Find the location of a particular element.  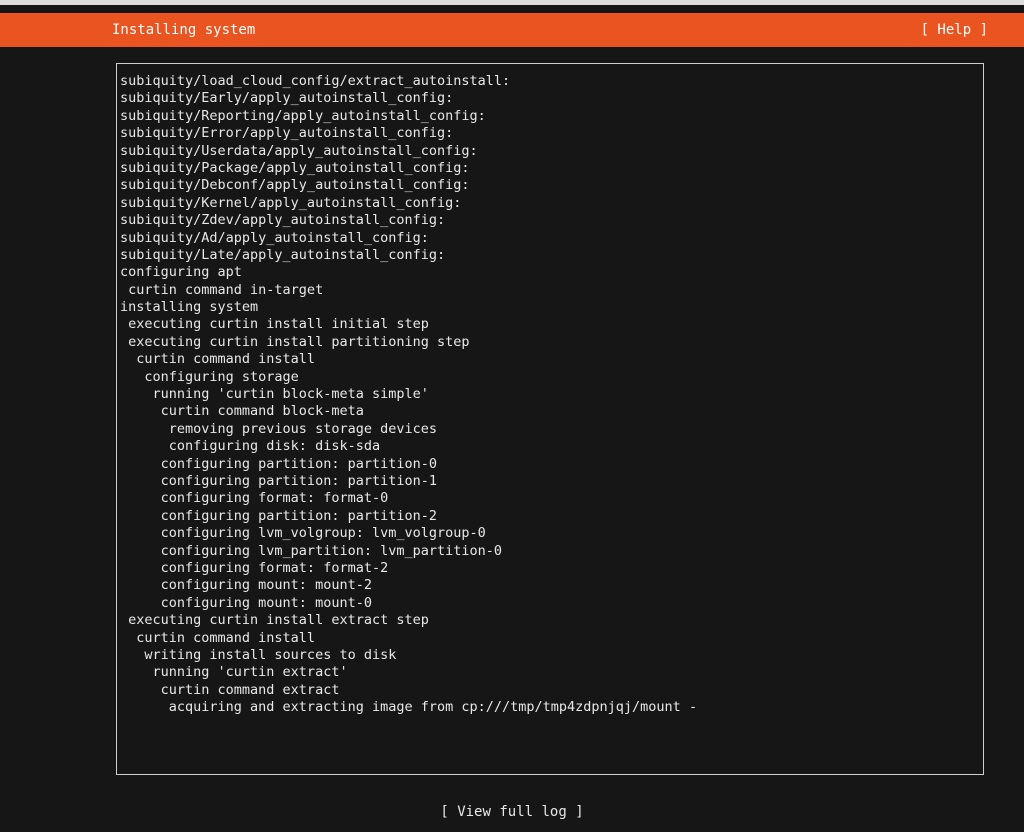

log-line: writing install sources to disk is located at coordinates (258, 654).